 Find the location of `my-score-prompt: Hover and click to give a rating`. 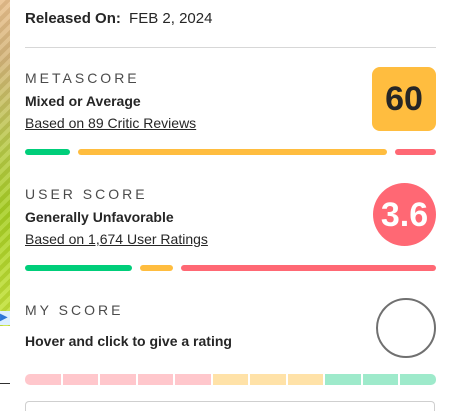

my-score-prompt: Hover and click to give a rating is located at coordinates (128, 341).